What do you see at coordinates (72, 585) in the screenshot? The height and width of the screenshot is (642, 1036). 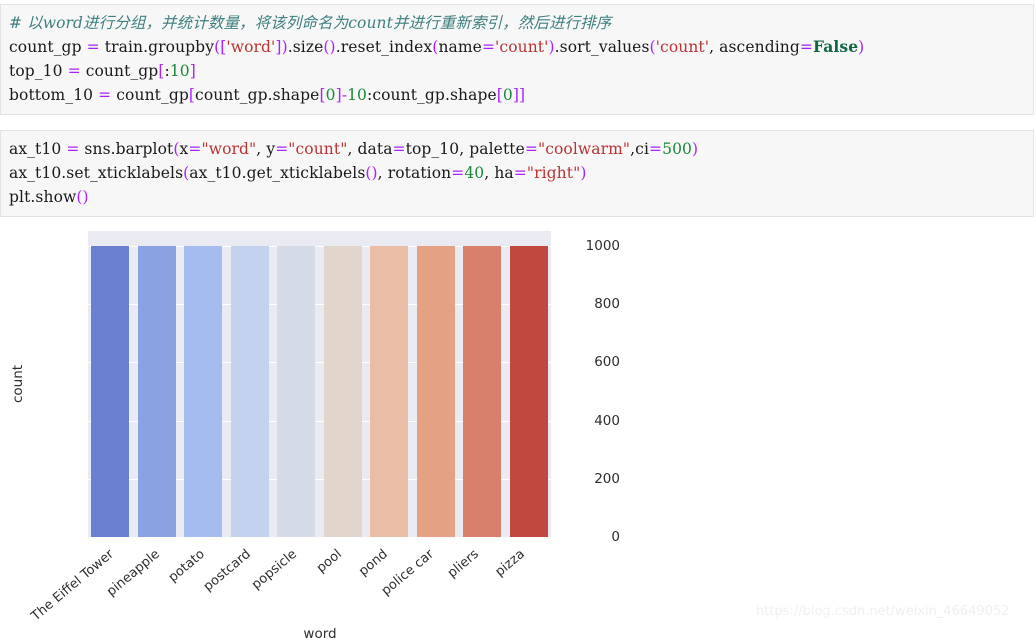 I see `x-tick-label: The Eiffel Tower` at bounding box center [72, 585].